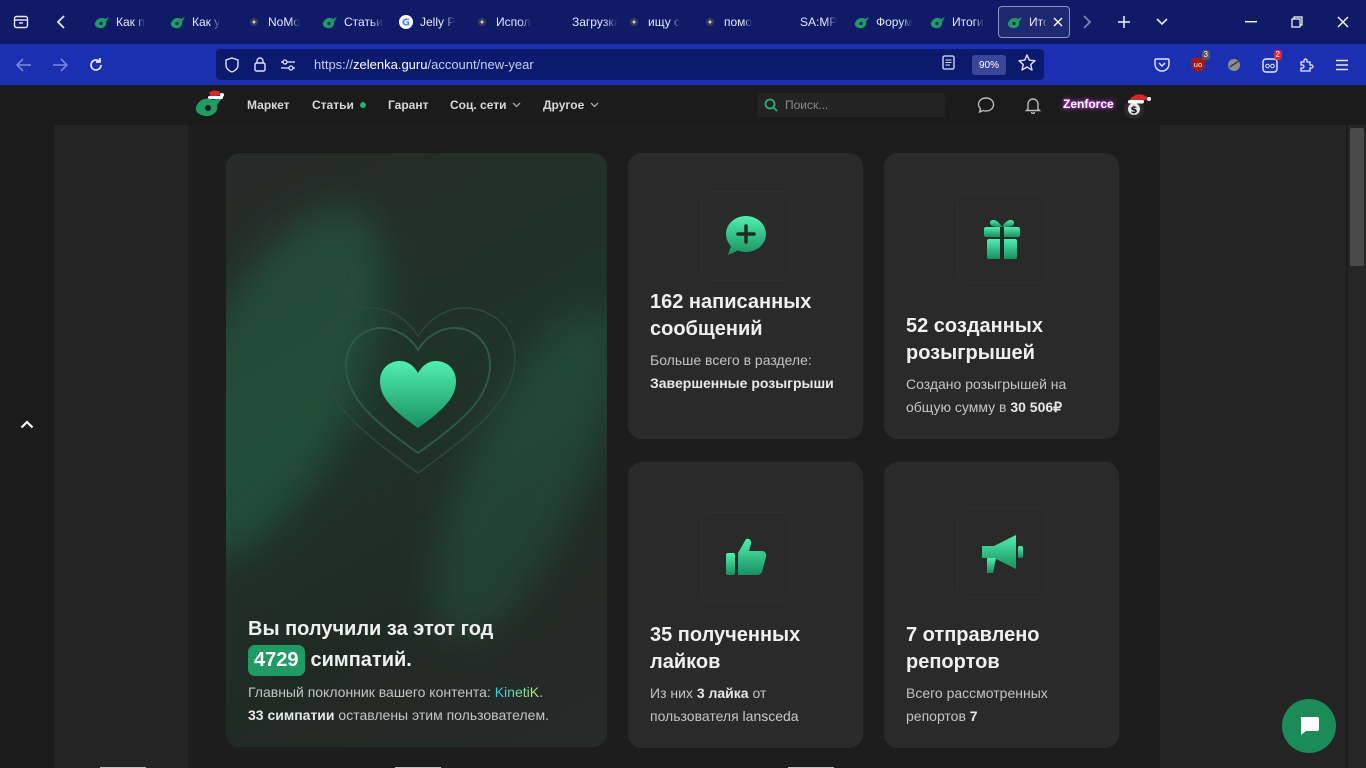 This screenshot has width=1366, height=768. Describe the element at coordinates (517, 692) in the screenshot. I see `fan-username-link: KinetiK` at that location.